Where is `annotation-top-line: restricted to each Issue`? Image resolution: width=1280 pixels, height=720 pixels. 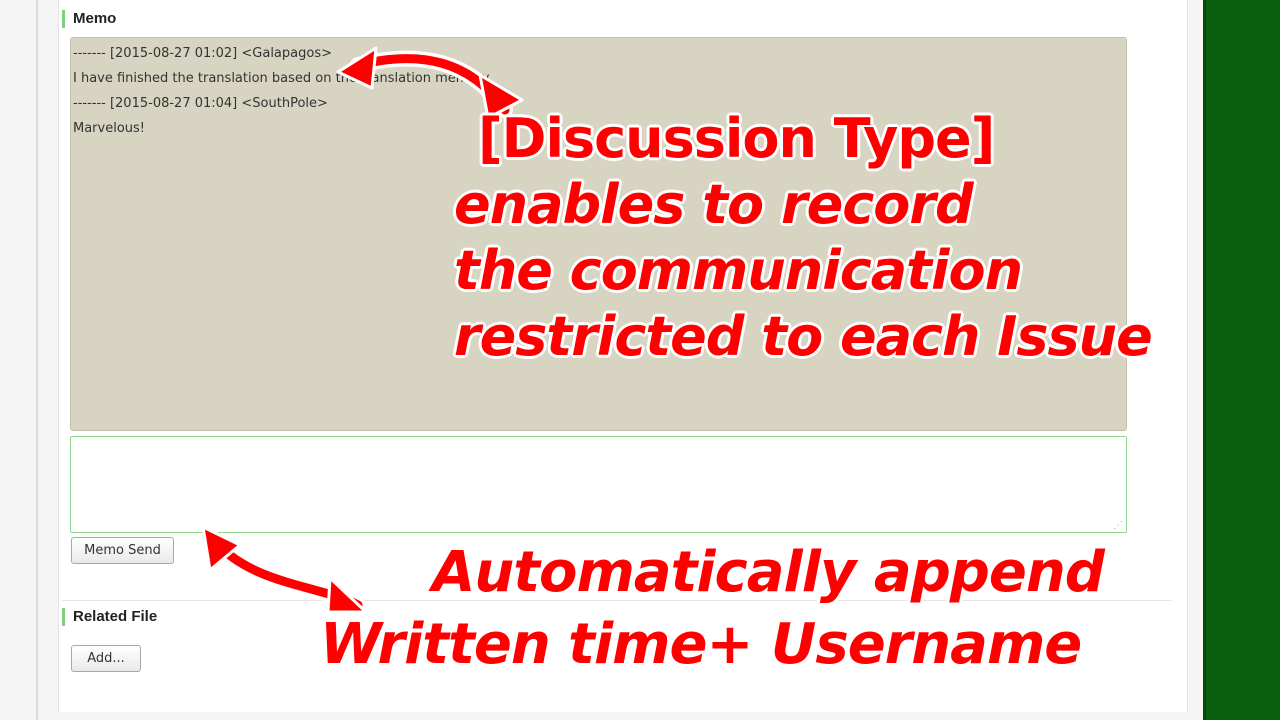
annotation-top-line: restricted to each Issue is located at coordinates (803, 336).